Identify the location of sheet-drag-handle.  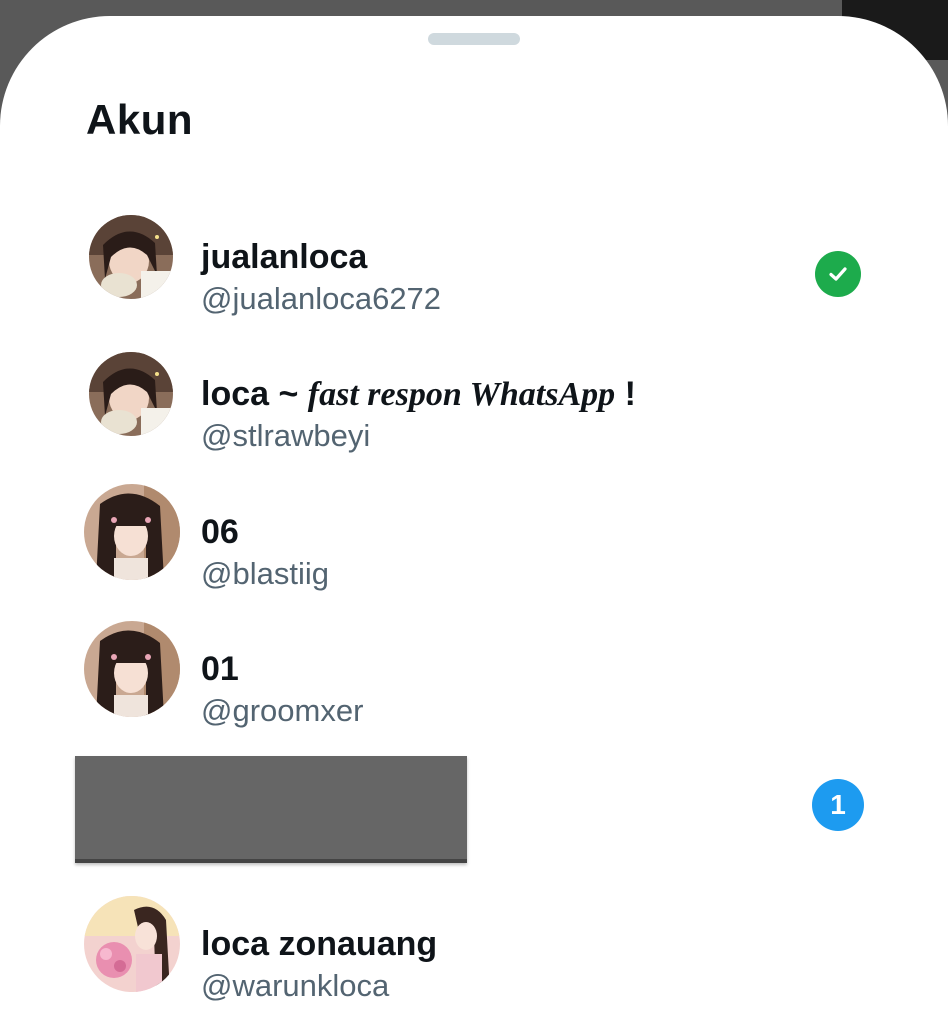
(474, 39).